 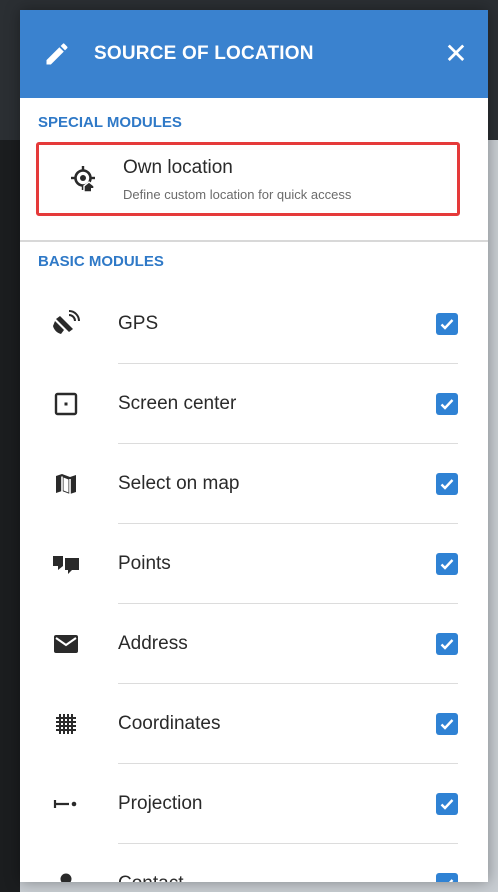 What do you see at coordinates (138, 323) in the screenshot?
I see `module-label: GPS` at bounding box center [138, 323].